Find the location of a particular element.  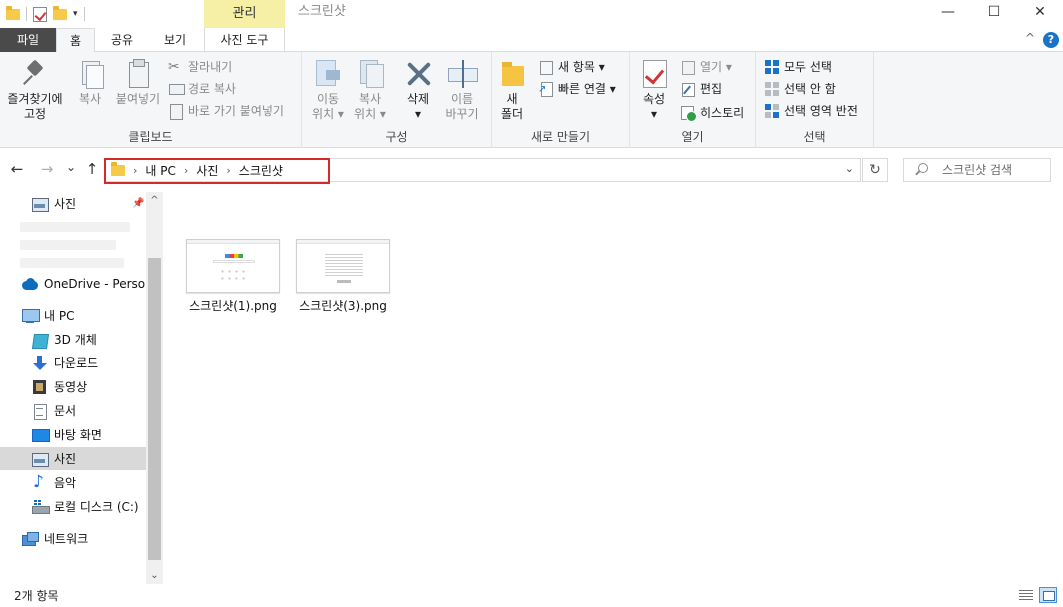

invert-selection-button: 선택 영역 반전 is located at coordinates (811, 111).